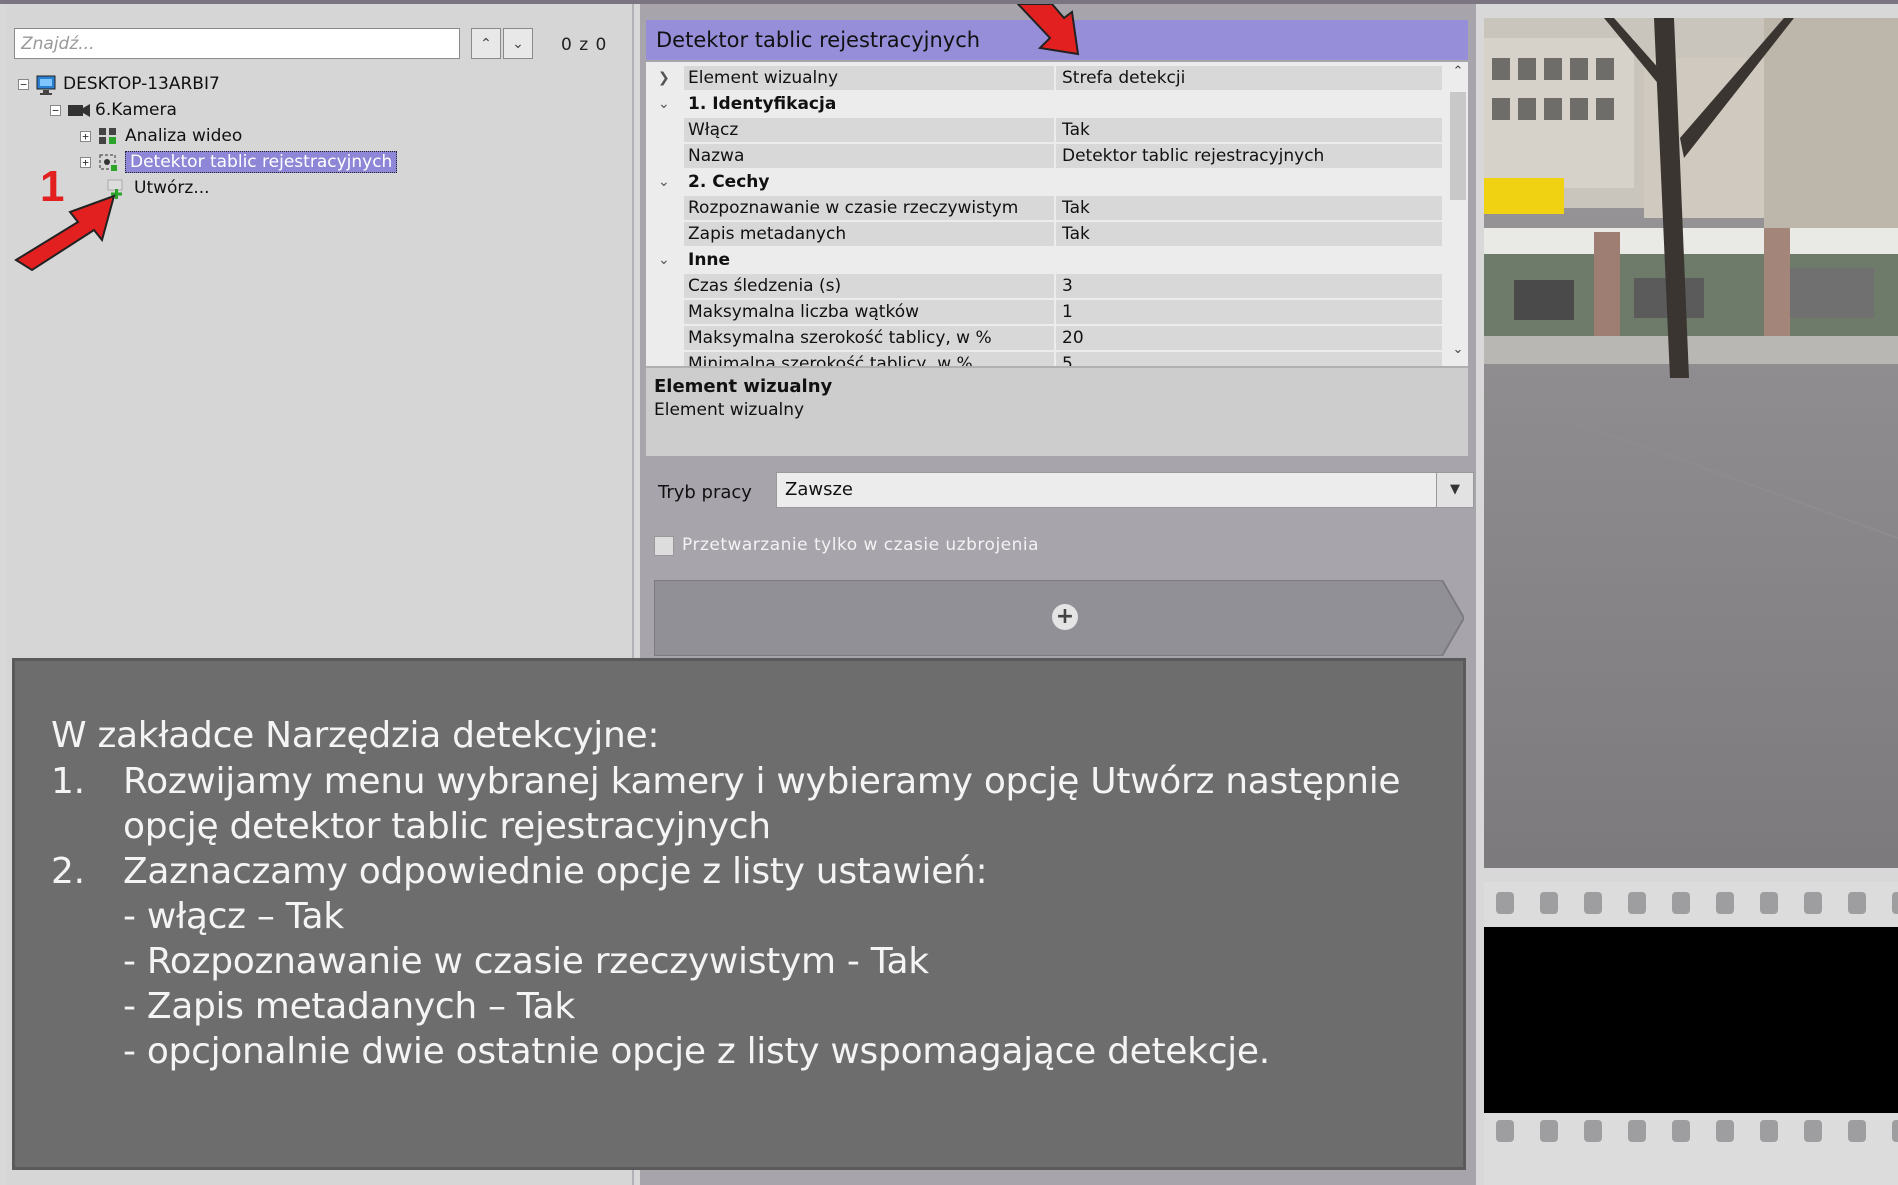 The width and height of the screenshot is (1898, 1185). I want to click on property-row: Minimalna szerokość tablicy, w % 5, so click(1044, 359).